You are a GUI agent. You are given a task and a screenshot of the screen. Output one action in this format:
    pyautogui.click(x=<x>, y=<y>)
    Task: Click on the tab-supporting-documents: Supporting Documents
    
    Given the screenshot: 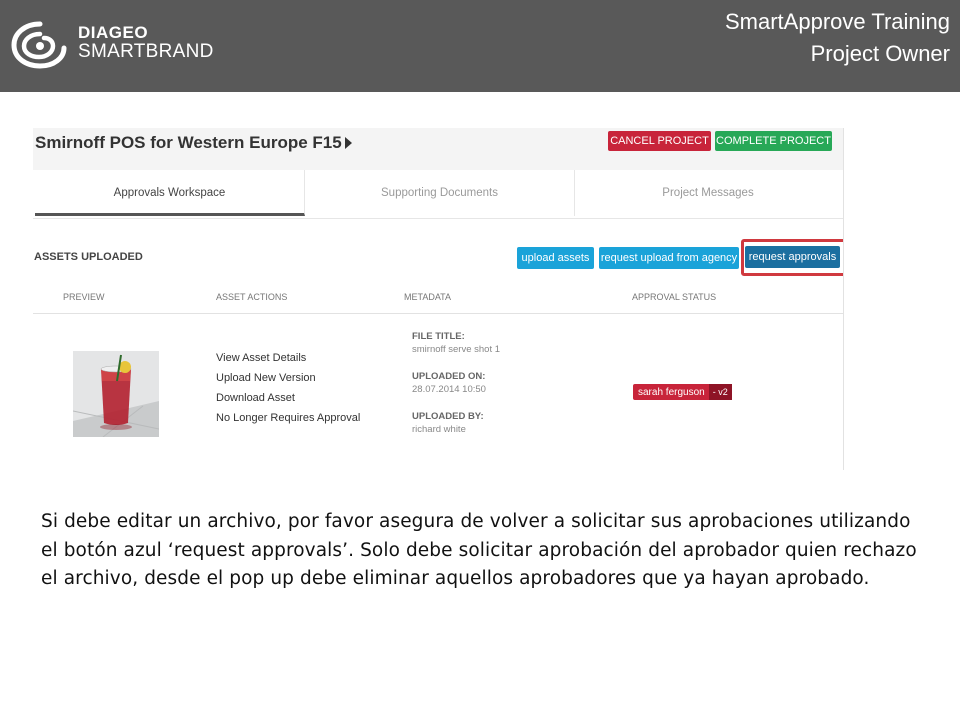 What is the action you would take?
    pyautogui.click(x=440, y=193)
    